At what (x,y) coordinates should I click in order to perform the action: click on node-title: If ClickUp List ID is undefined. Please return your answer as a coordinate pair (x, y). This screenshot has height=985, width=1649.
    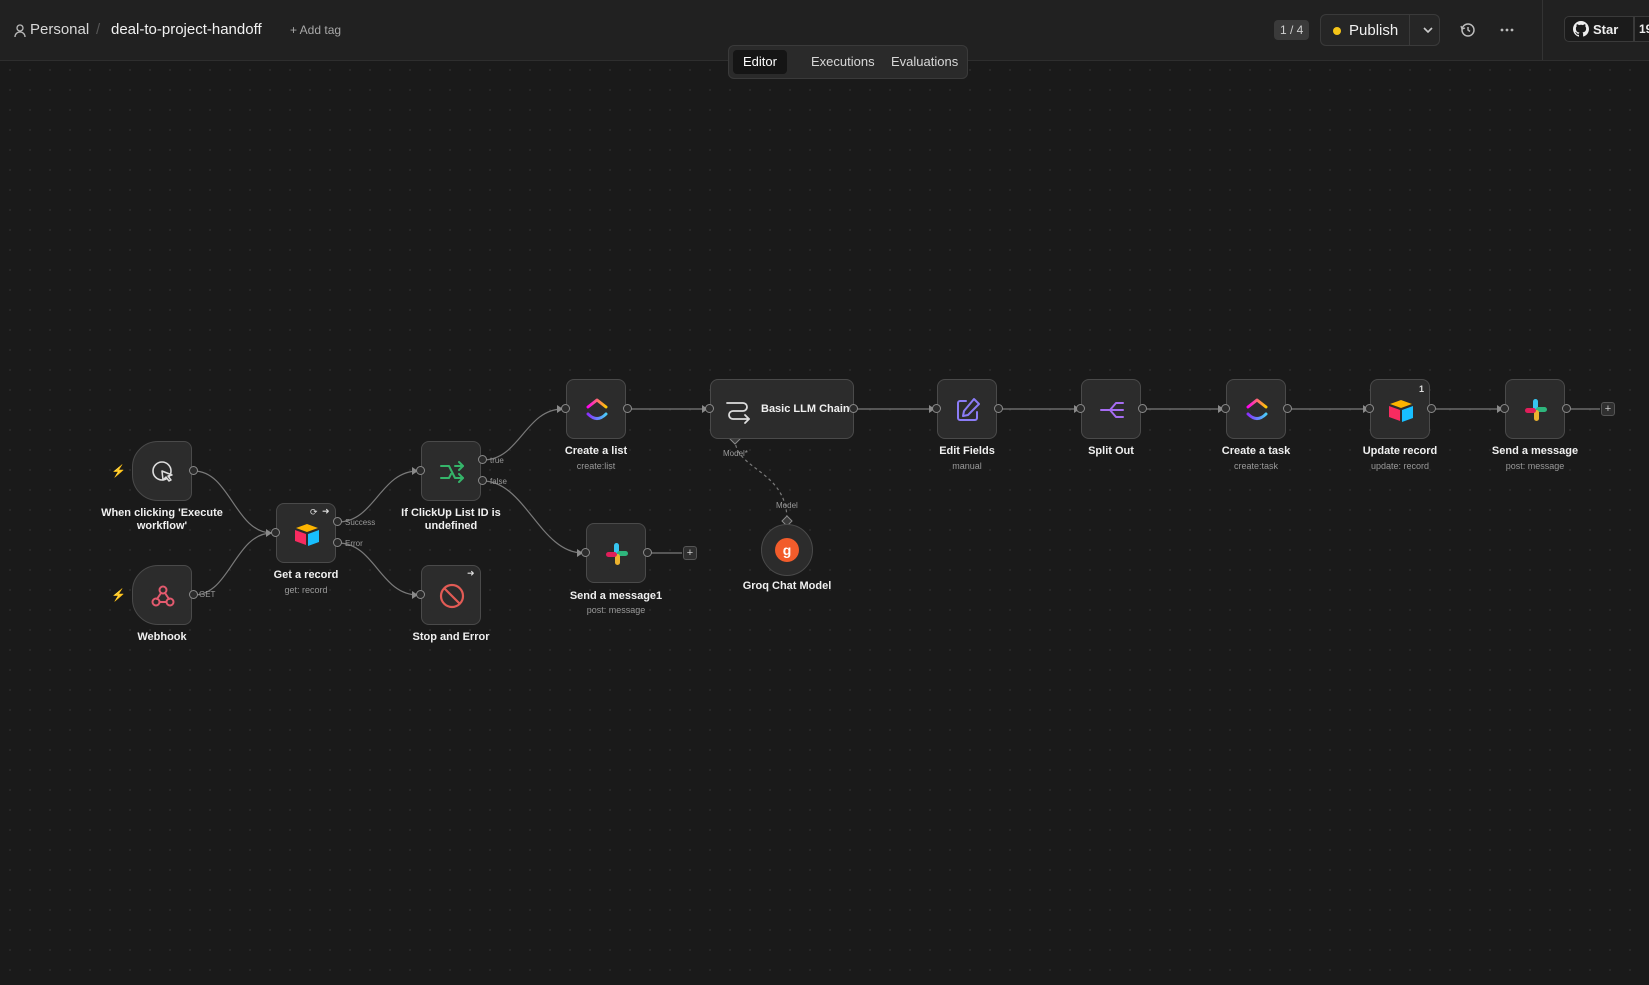
    Looking at the image, I should click on (451, 519).